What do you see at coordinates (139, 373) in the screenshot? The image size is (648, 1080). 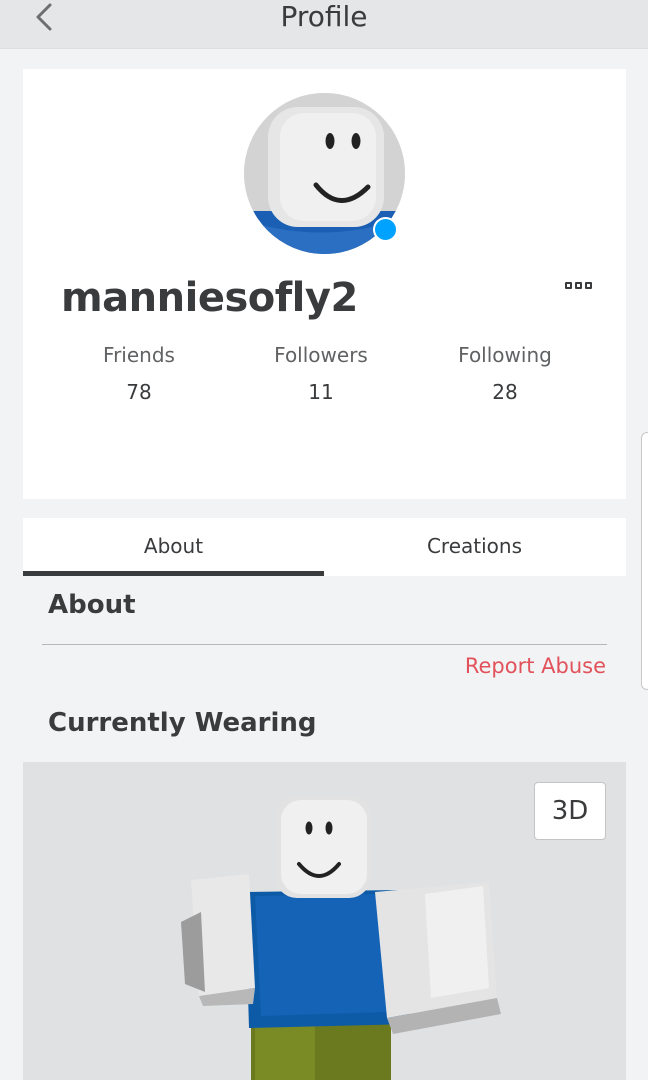 I see `stat-friends: Friends 78` at bounding box center [139, 373].